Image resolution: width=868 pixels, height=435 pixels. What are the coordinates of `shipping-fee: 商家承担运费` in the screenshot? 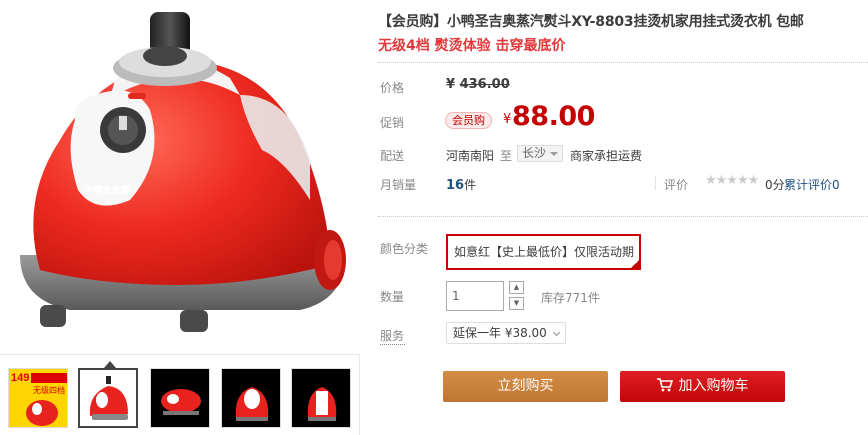 It's located at (606, 156).